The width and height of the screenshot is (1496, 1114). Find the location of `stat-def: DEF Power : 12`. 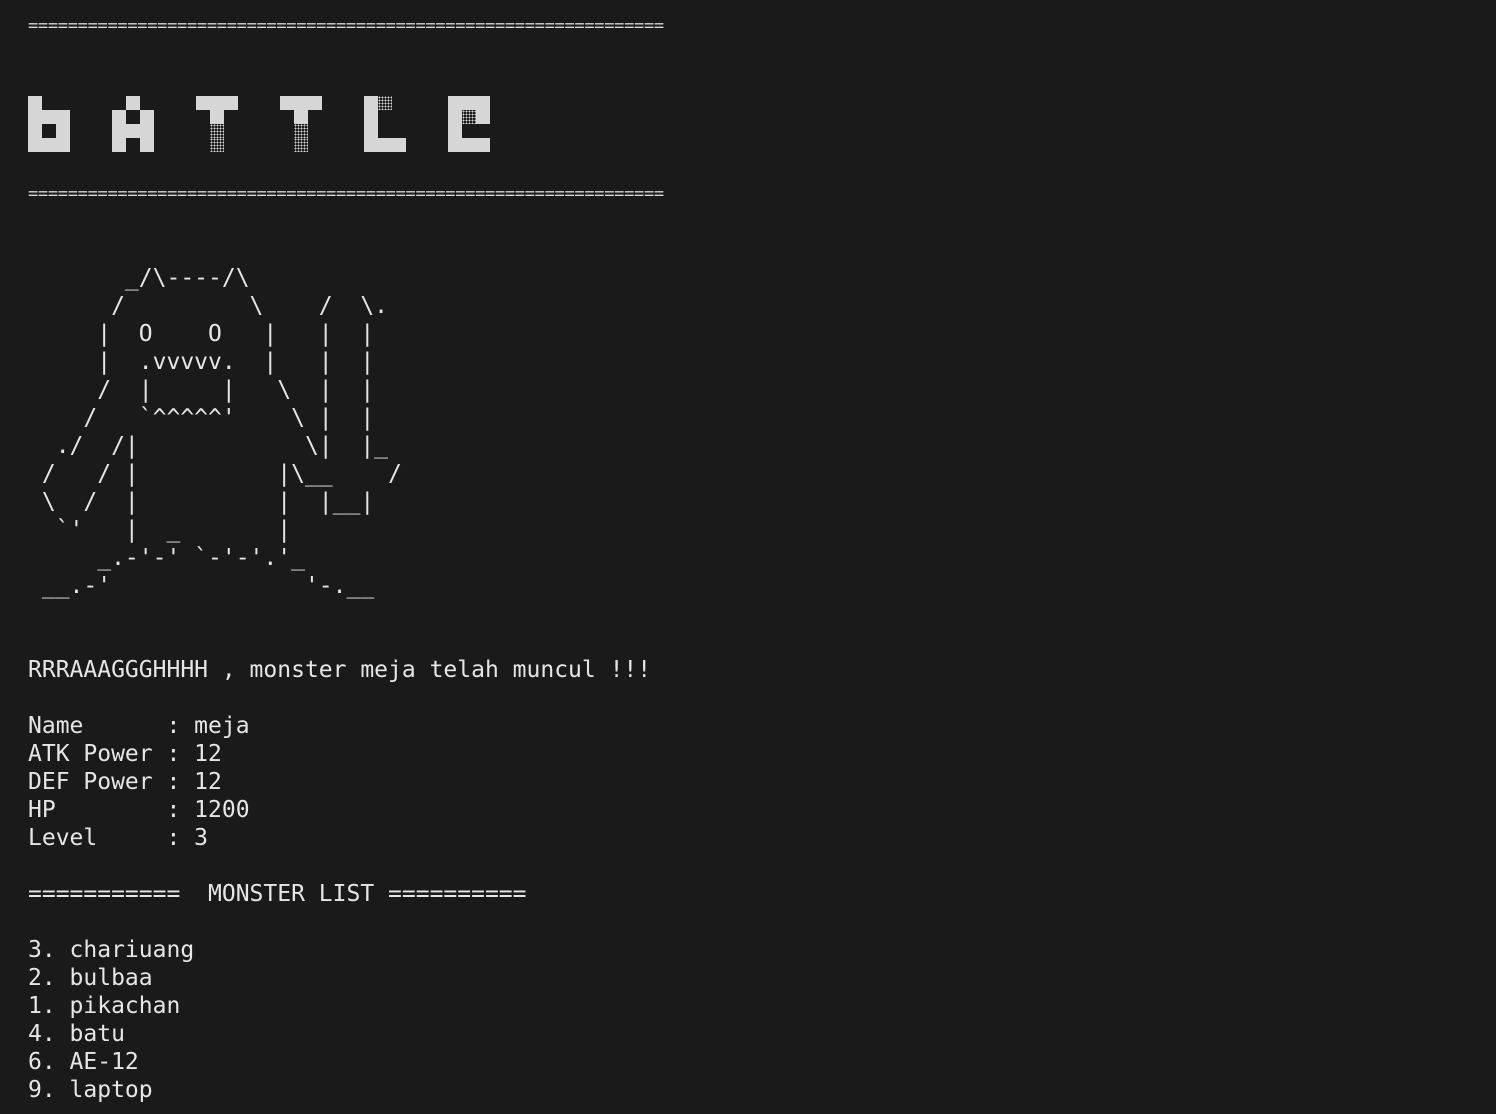

stat-def: DEF Power : 12 is located at coordinates (125, 782).